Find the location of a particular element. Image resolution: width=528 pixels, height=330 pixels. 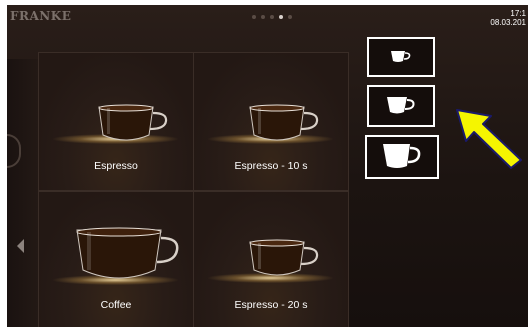

small-cup-icon is located at coordinates (401, 56).